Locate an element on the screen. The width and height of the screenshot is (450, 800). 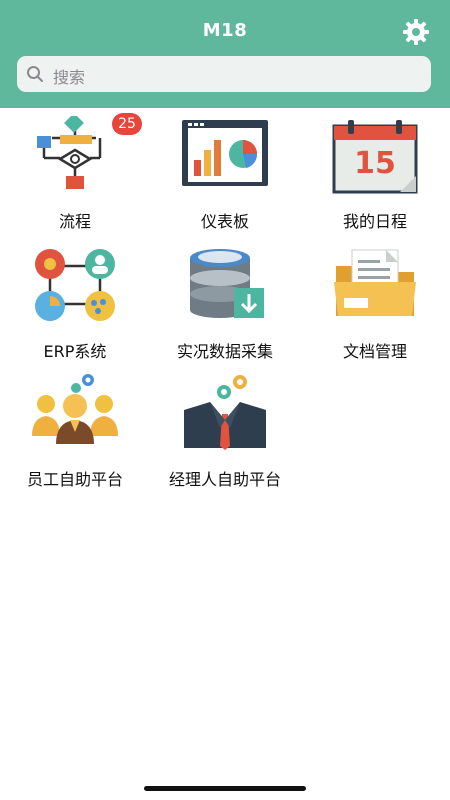
erp-network-icon is located at coordinates (75, 285).